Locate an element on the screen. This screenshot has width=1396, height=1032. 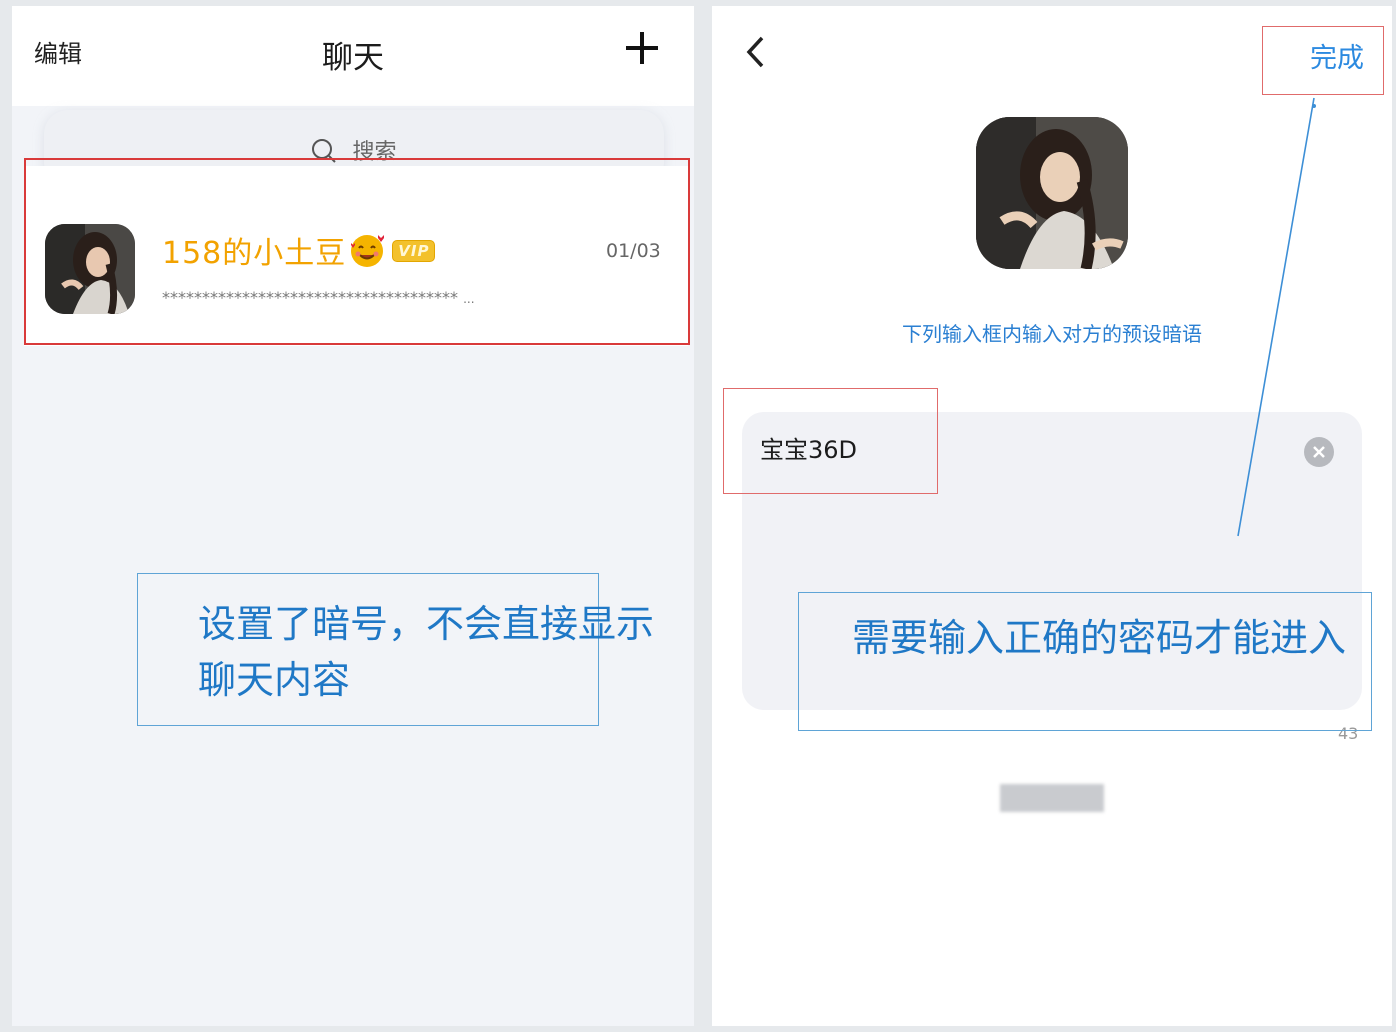
annotation-text-left: 设置了暗号，不会直接显示 聊天内容 is located at coordinates (426, 652).